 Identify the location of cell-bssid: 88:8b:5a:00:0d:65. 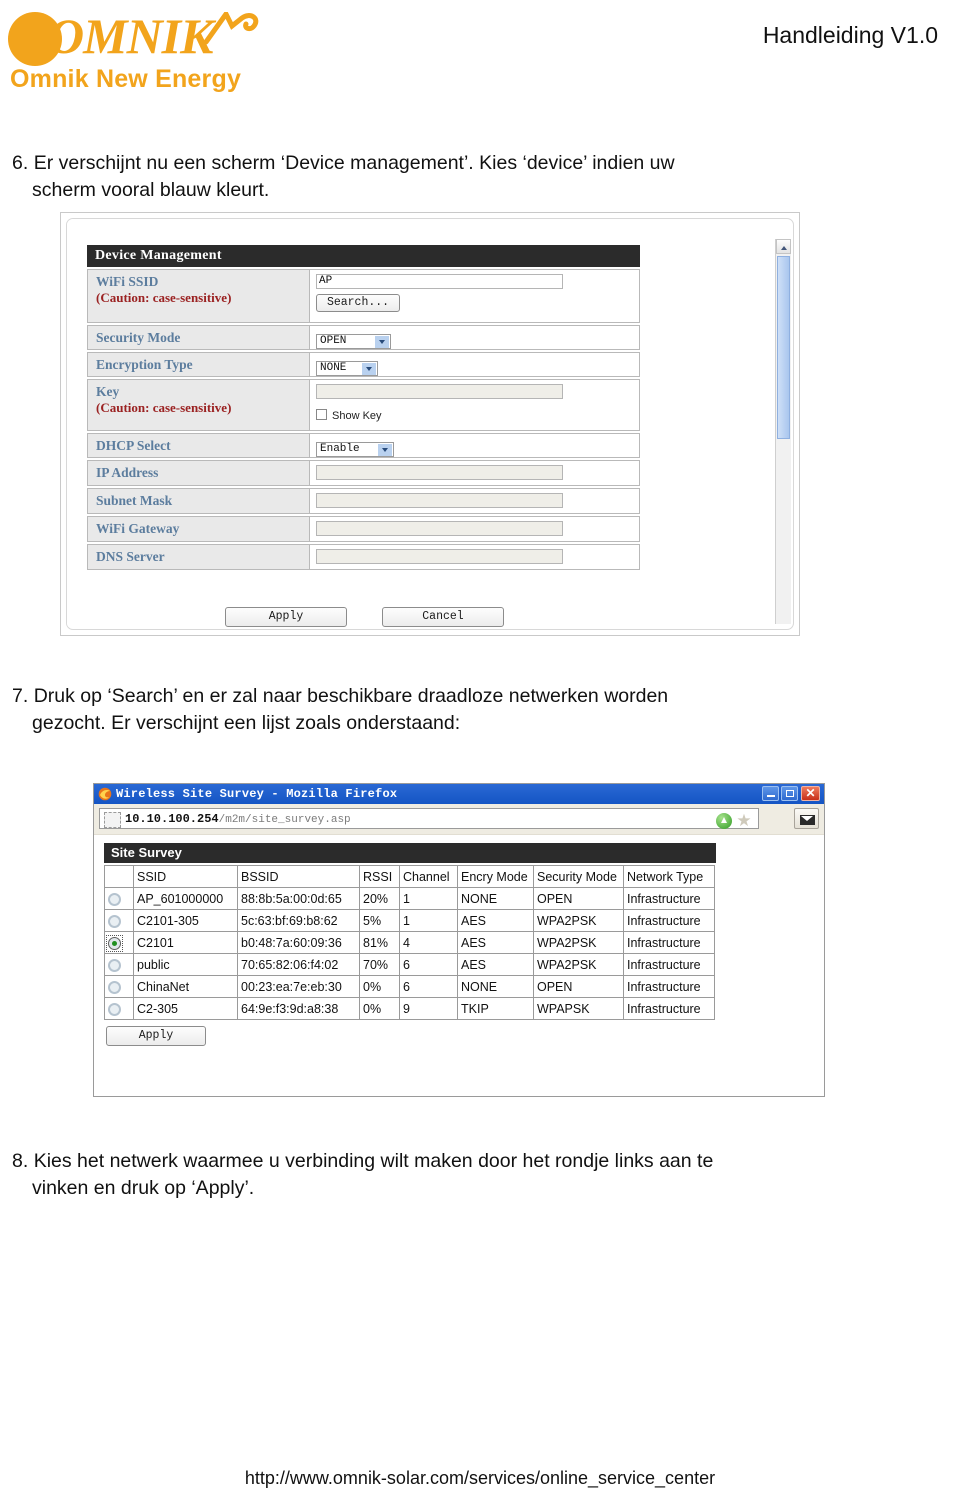
(298, 898).